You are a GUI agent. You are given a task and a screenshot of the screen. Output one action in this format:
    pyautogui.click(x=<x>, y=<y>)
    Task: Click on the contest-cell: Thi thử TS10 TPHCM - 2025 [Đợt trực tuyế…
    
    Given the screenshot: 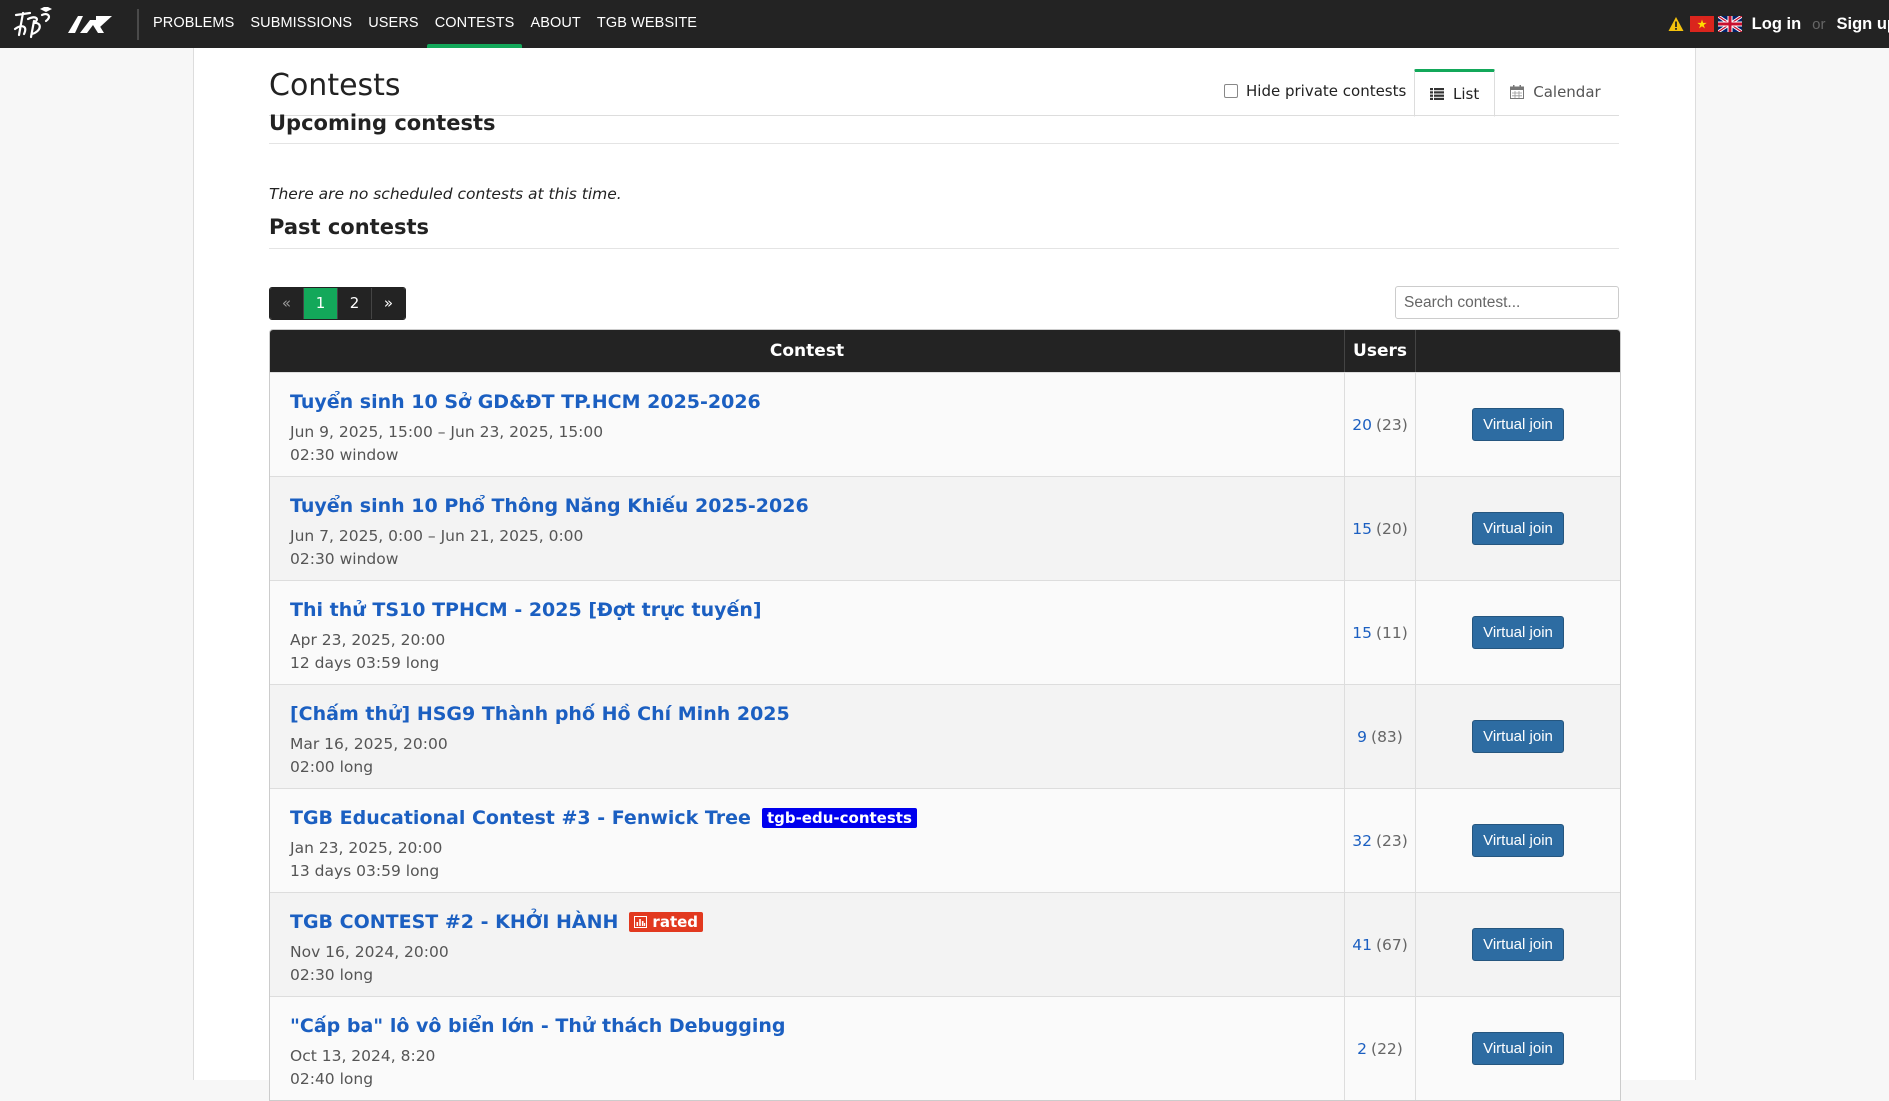 What is the action you would take?
    pyautogui.click(x=807, y=632)
    